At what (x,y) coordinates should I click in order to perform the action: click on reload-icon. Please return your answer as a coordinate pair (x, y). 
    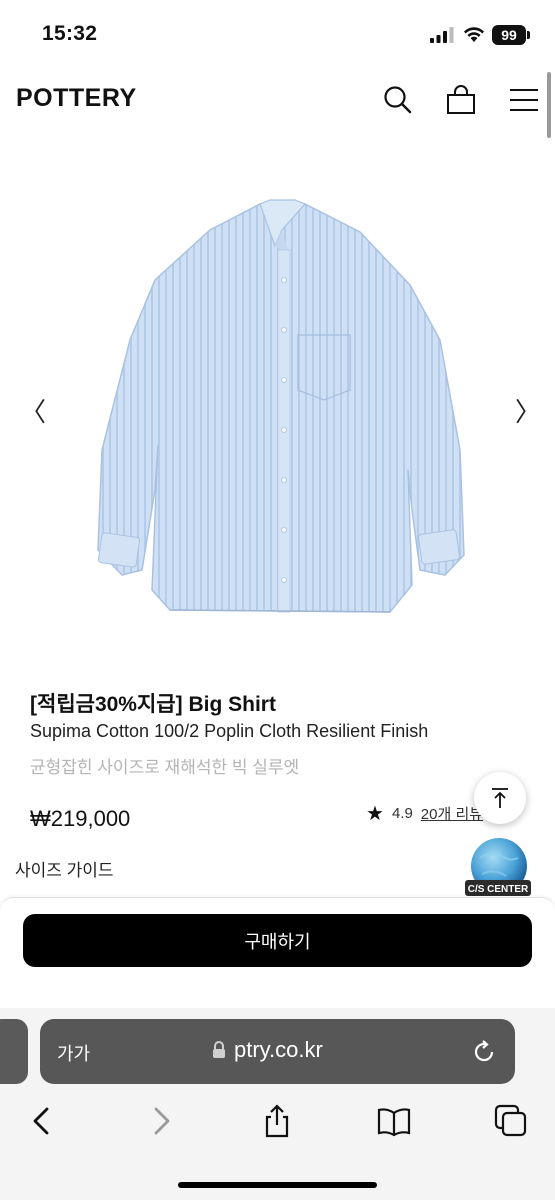
    Looking at the image, I should click on (484, 1052).